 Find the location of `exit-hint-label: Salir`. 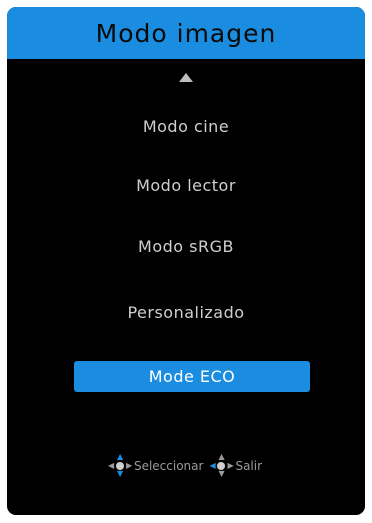

exit-hint-label: Salir is located at coordinates (249, 466).